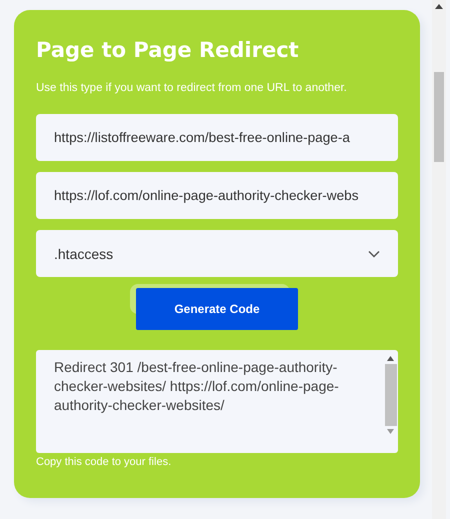  I want to click on page-scrollbar, so click(439, 259).